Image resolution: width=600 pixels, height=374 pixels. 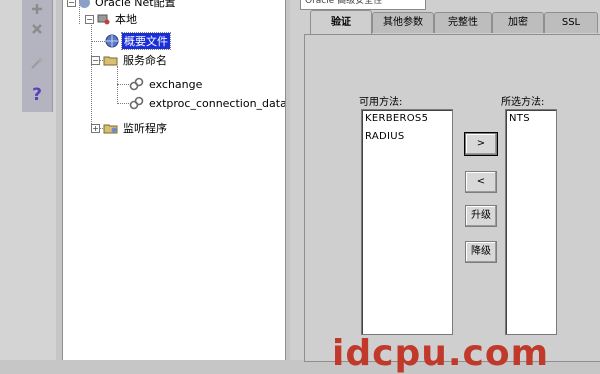 What do you see at coordinates (441, 353) in the screenshot?
I see `watermark: idcpu.com` at bounding box center [441, 353].